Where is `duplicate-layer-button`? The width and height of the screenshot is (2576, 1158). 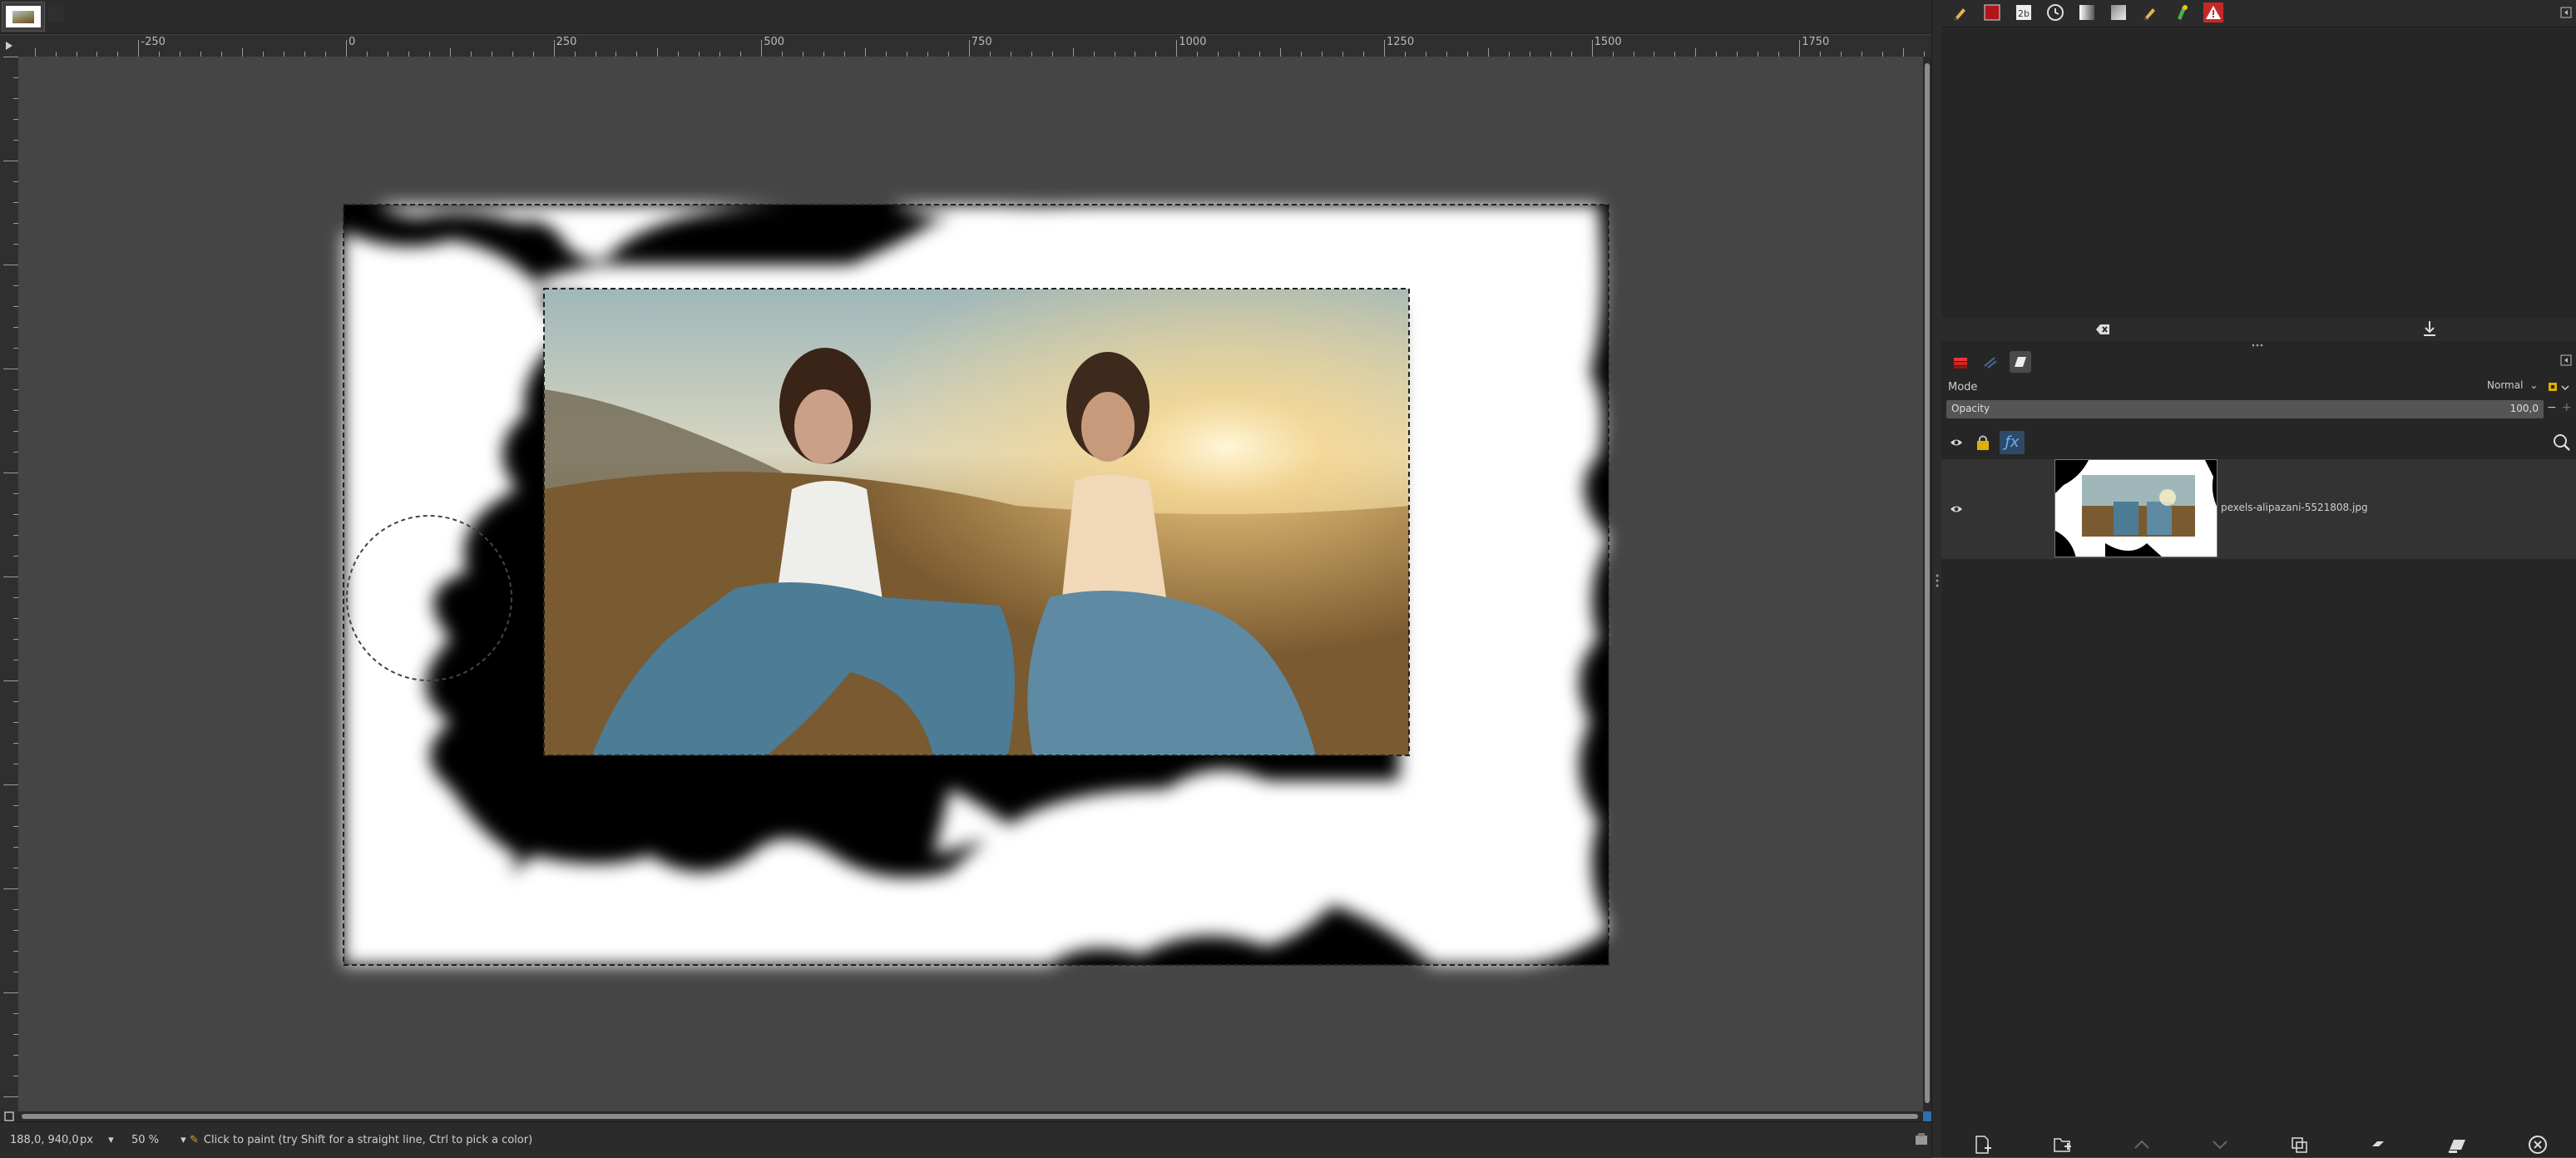
duplicate-layer-button is located at coordinates (2300, 1145).